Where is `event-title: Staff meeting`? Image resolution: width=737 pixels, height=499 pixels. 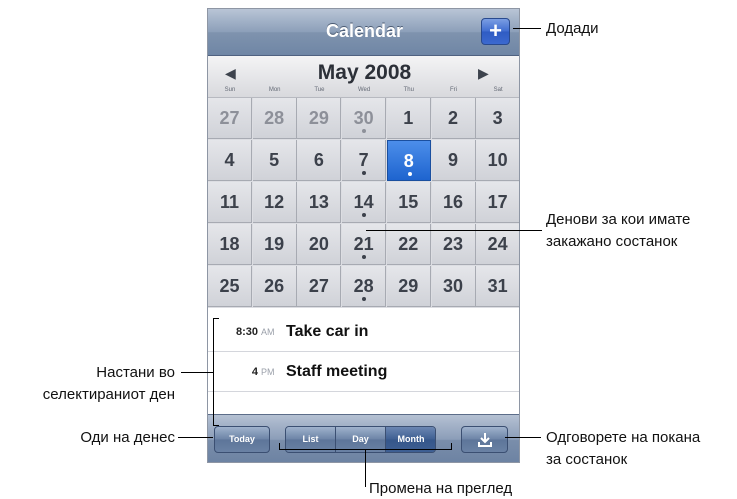 event-title: Staff meeting is located at coordinates (337, 371).